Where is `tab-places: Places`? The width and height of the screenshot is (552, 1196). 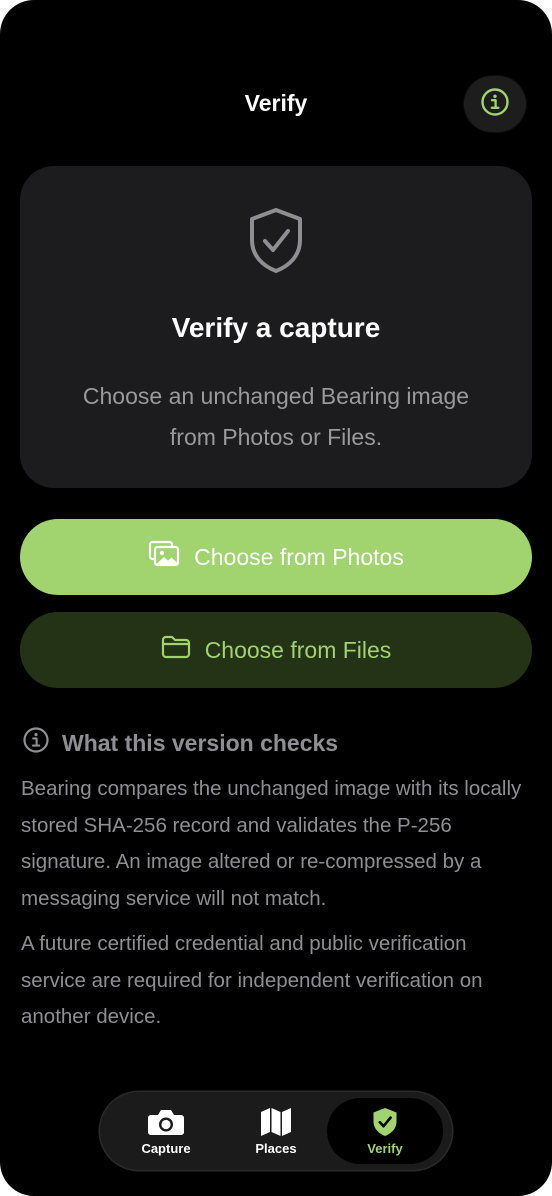
tab-places: Places is located at coordinates (276, 1131).